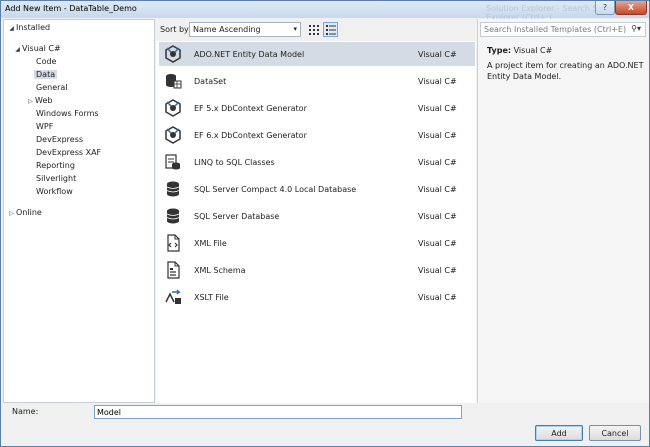 This screenshot has width=650, height=447. What do you see at coordinates (39, 100) in the screenshot?
I see `tree-node-web: ▷ Web` at bounding box center [39, 100].